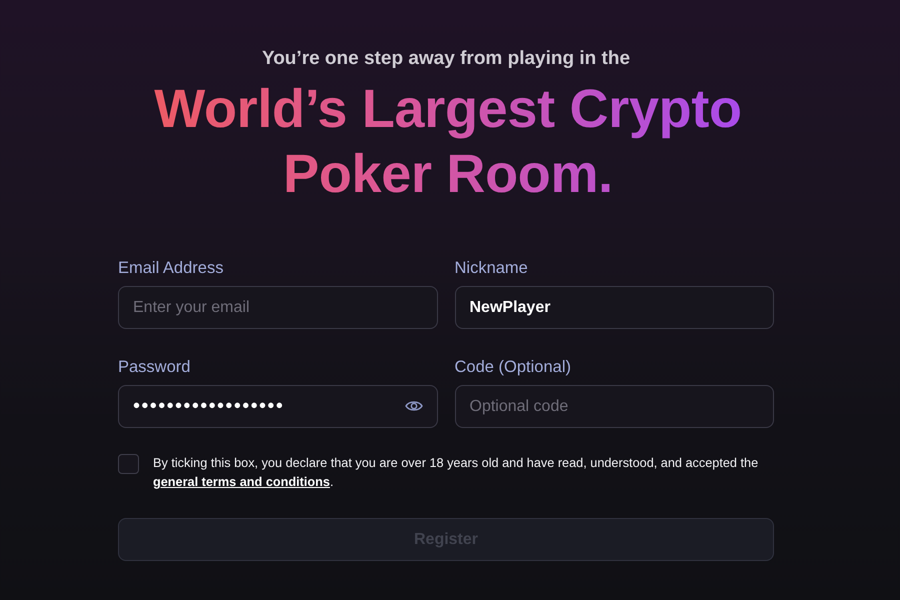  Describe the element at coordinates (128, 464) in the screenshot. I see `checkbox` at that location.